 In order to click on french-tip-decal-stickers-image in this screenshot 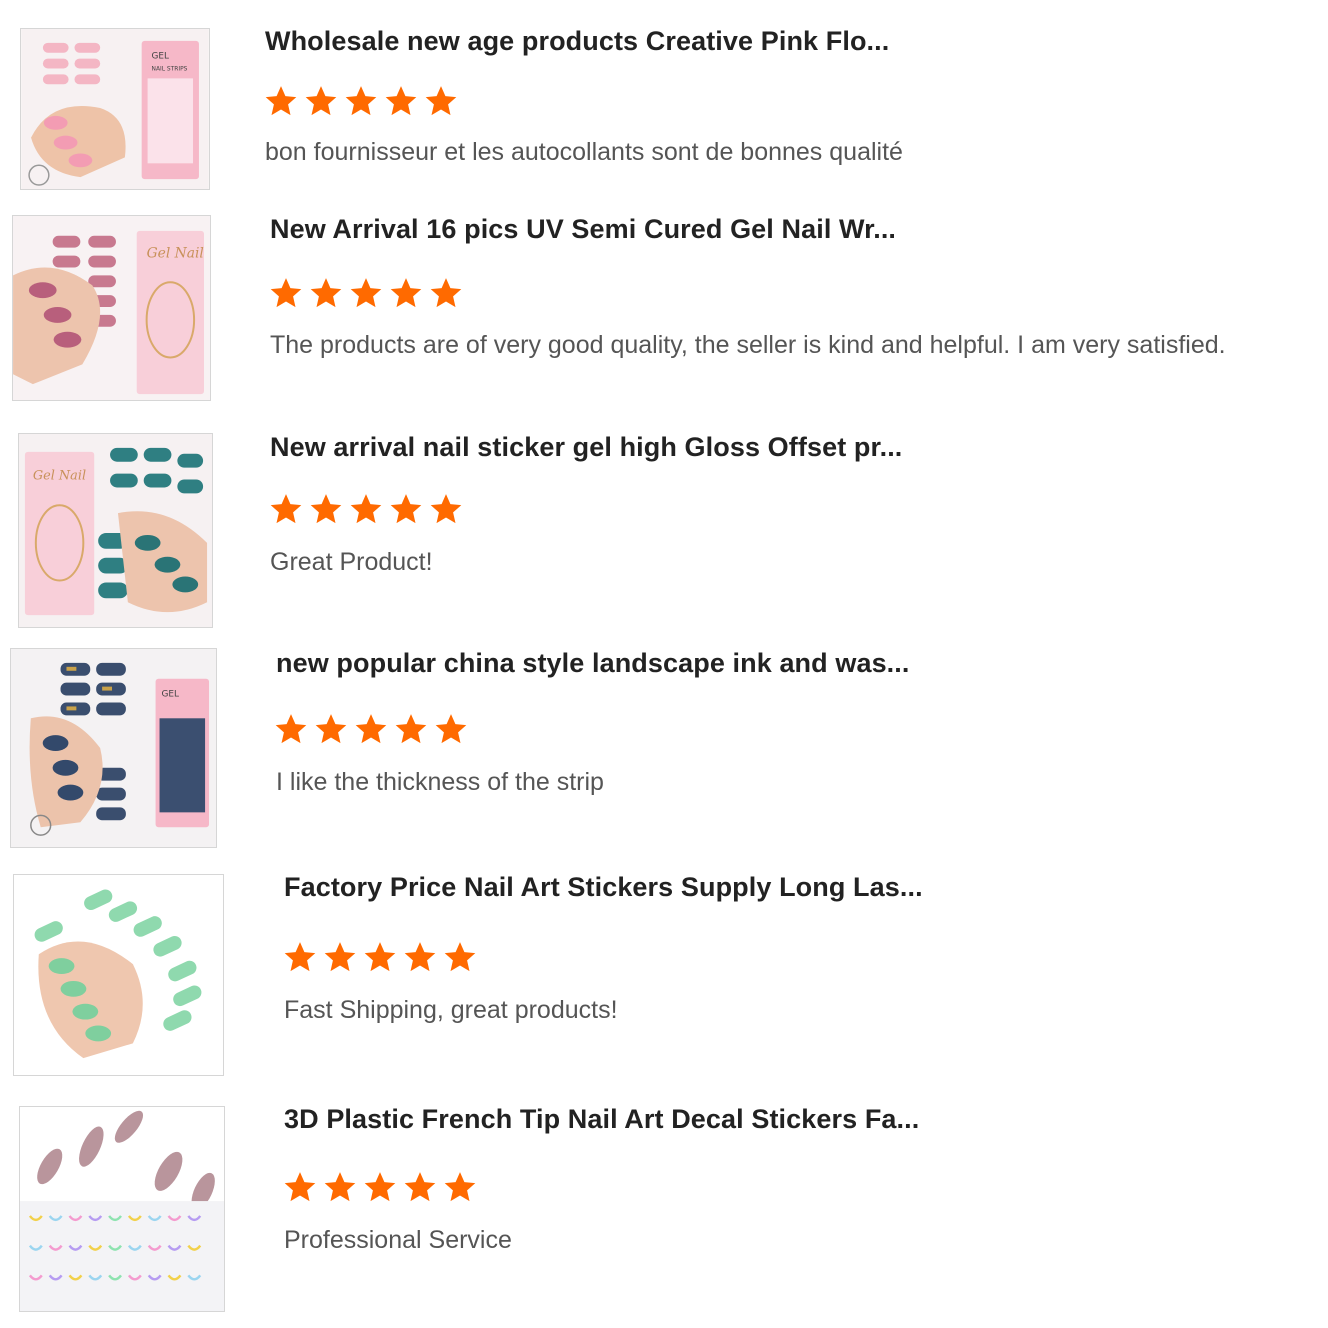, I will do `click(122, 1209)`.